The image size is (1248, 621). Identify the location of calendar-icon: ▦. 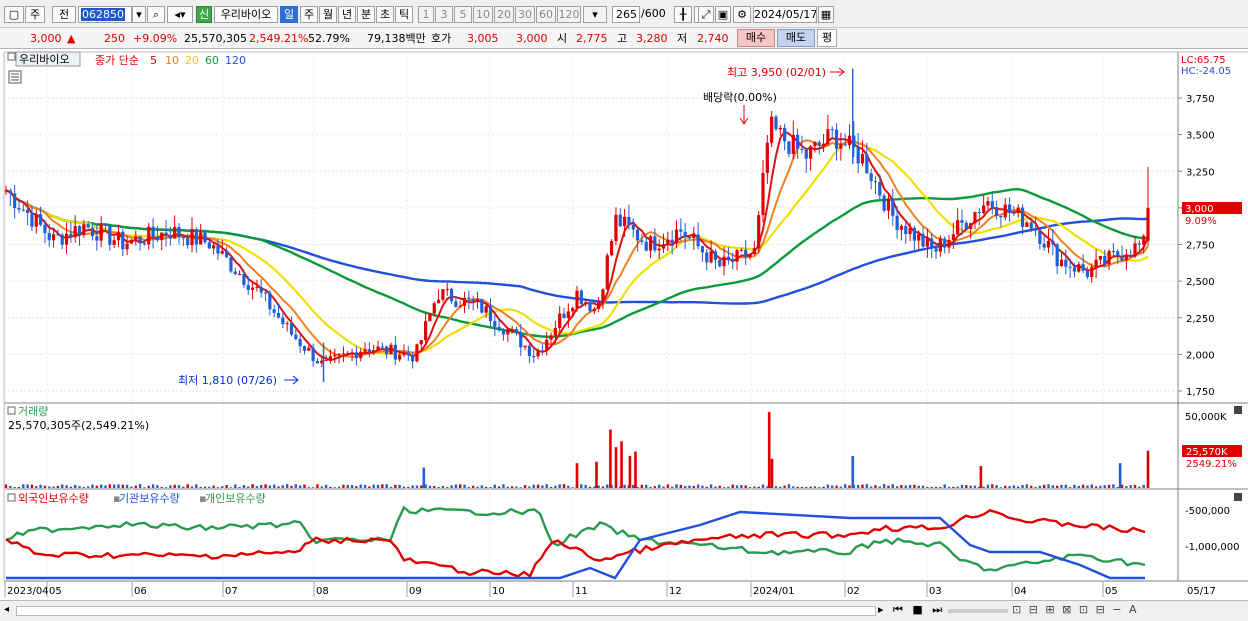
(826, 14).